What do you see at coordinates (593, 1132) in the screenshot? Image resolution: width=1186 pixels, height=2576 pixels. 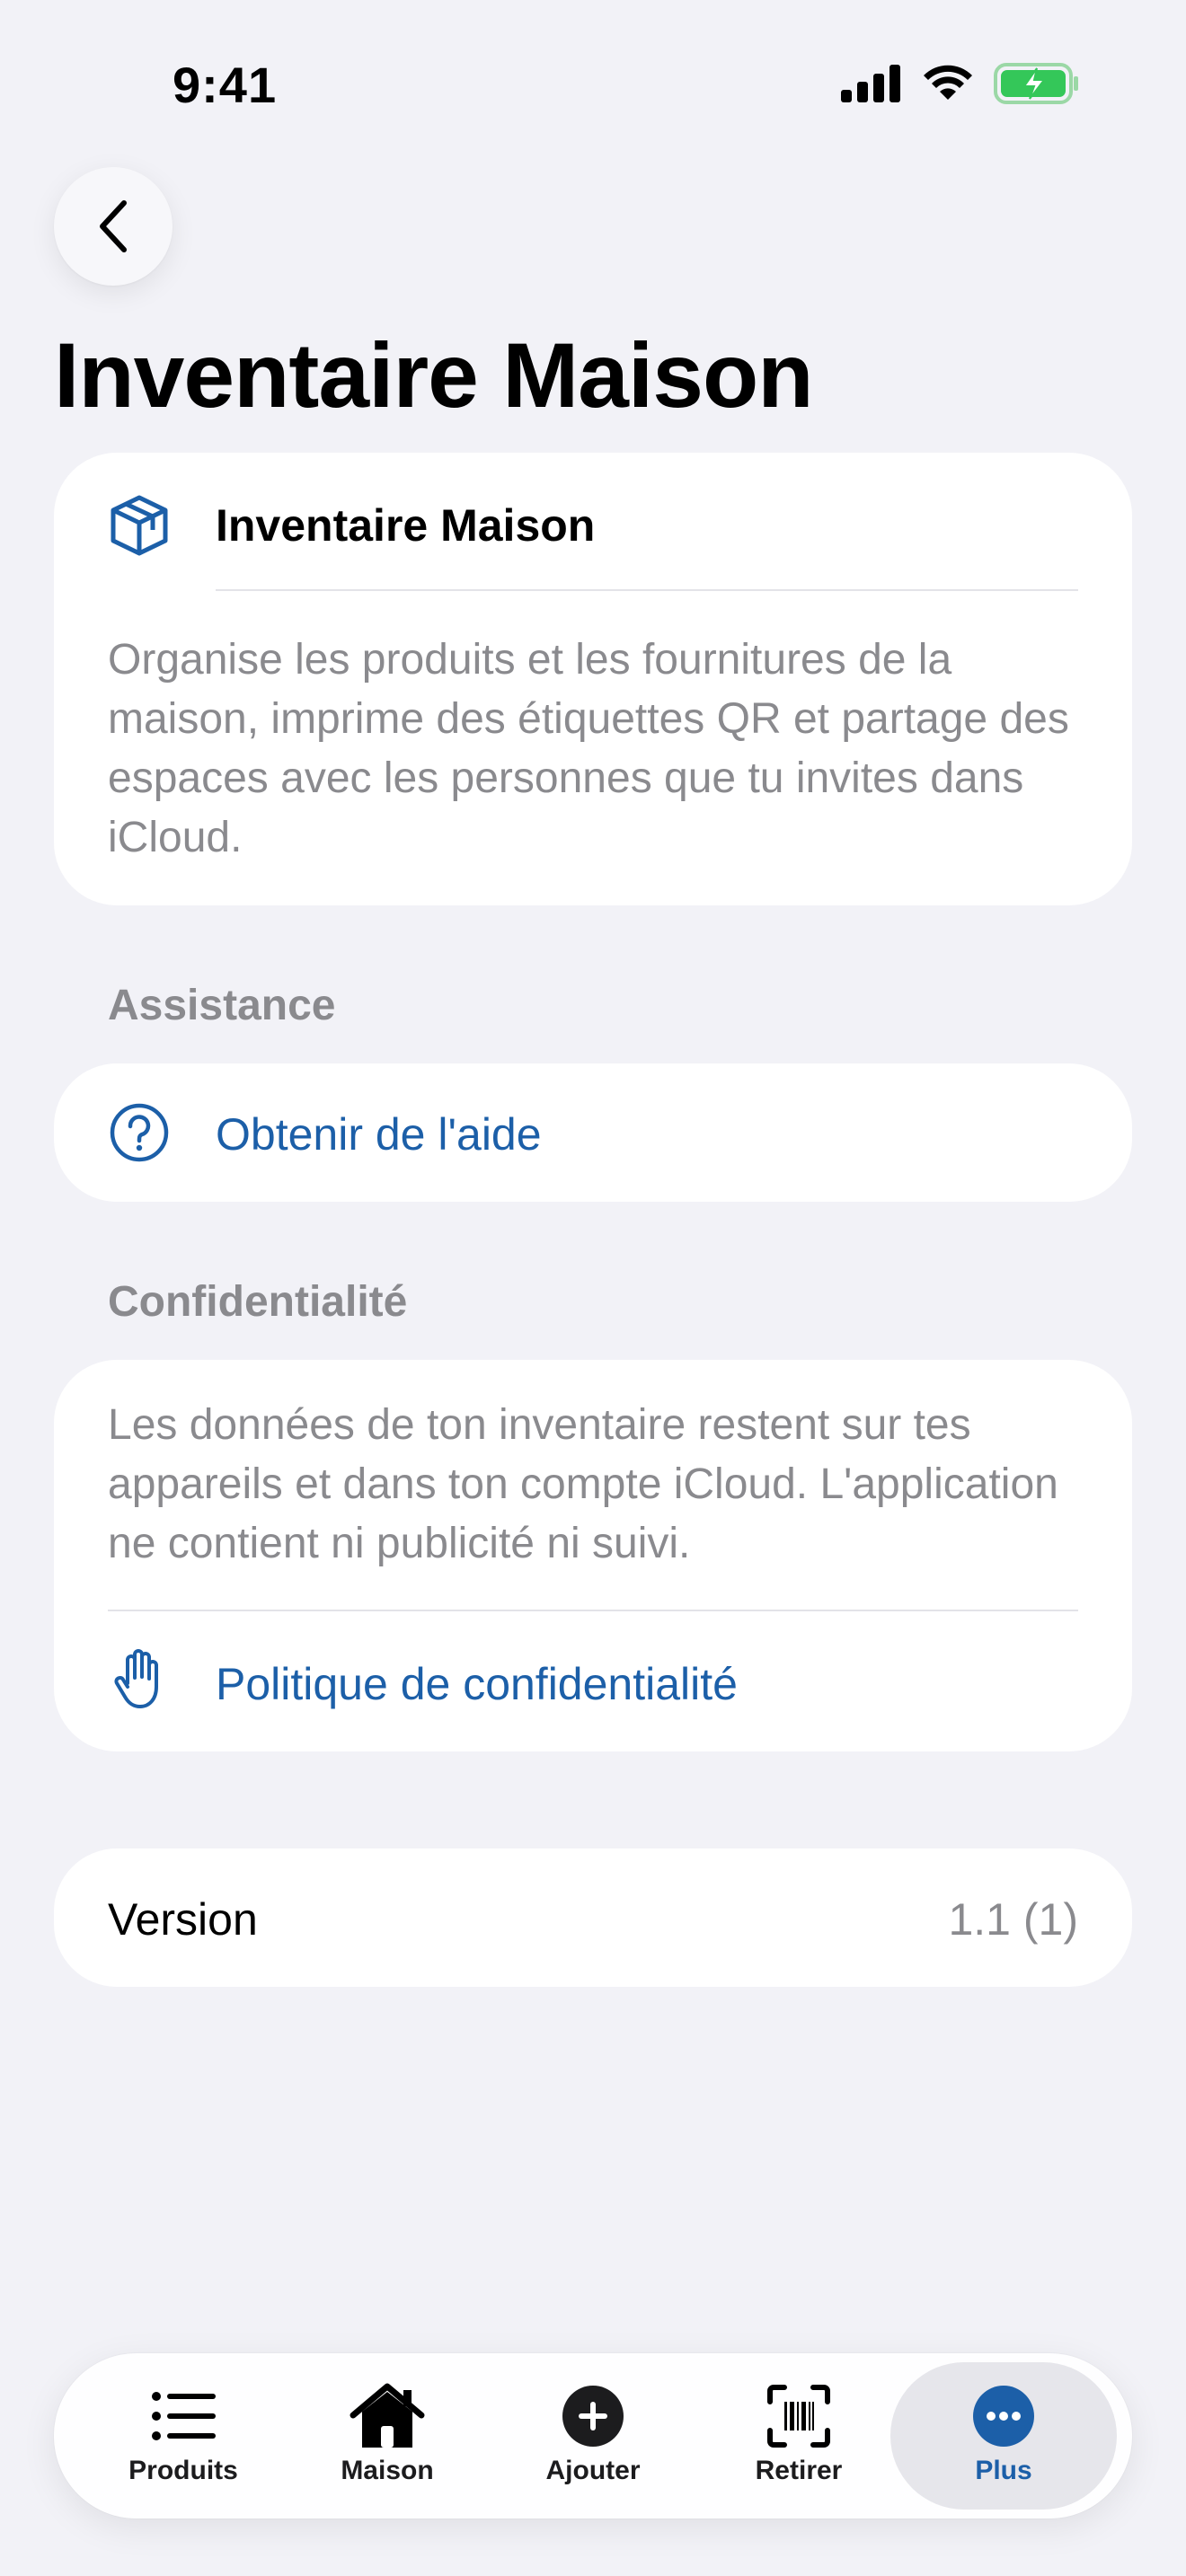 I see `help-row: Obtenir de l'aide` at bounding box center [593, 1132].